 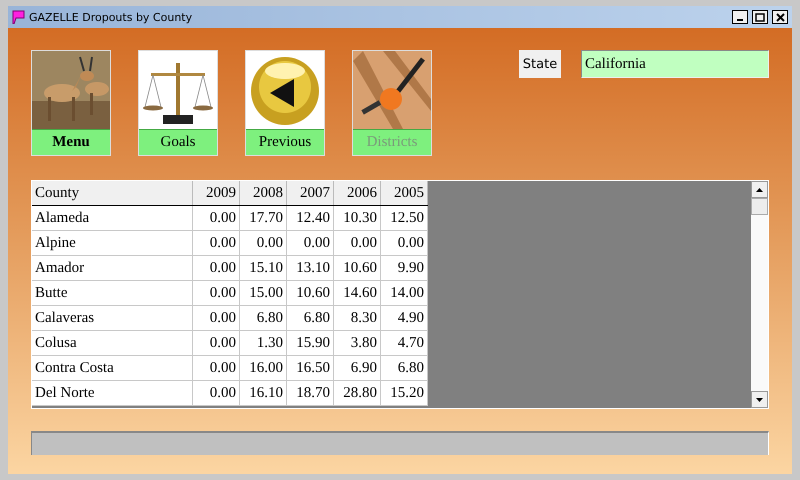 I want to click on table-cell: 13.10, so click(x=310, y=268).